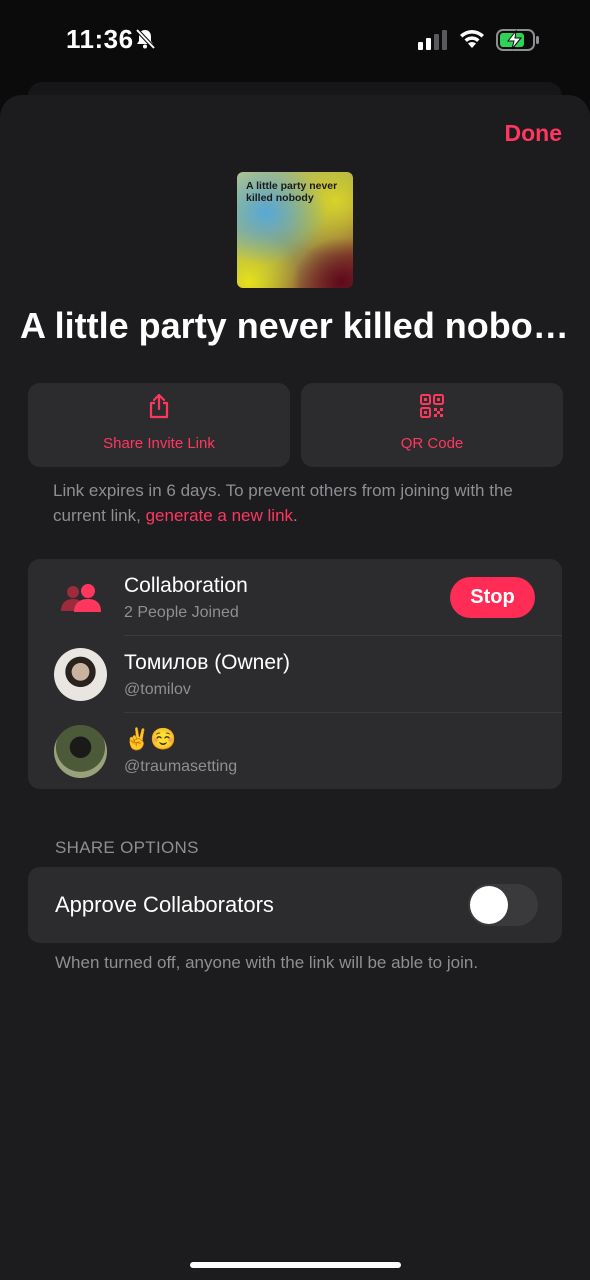 The width and height of the screenshot is (590, 1280). What do you see at coordinates (517, 40) in the screenshot?
I see `battery-charging-icon` at bounding box center [517, 40].